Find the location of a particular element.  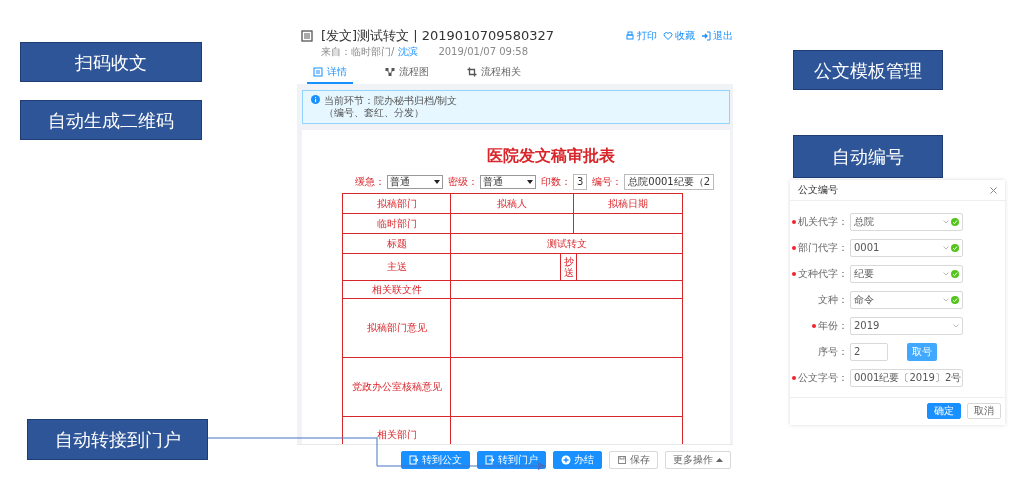

info-icon is located at coordinates (315, 99).